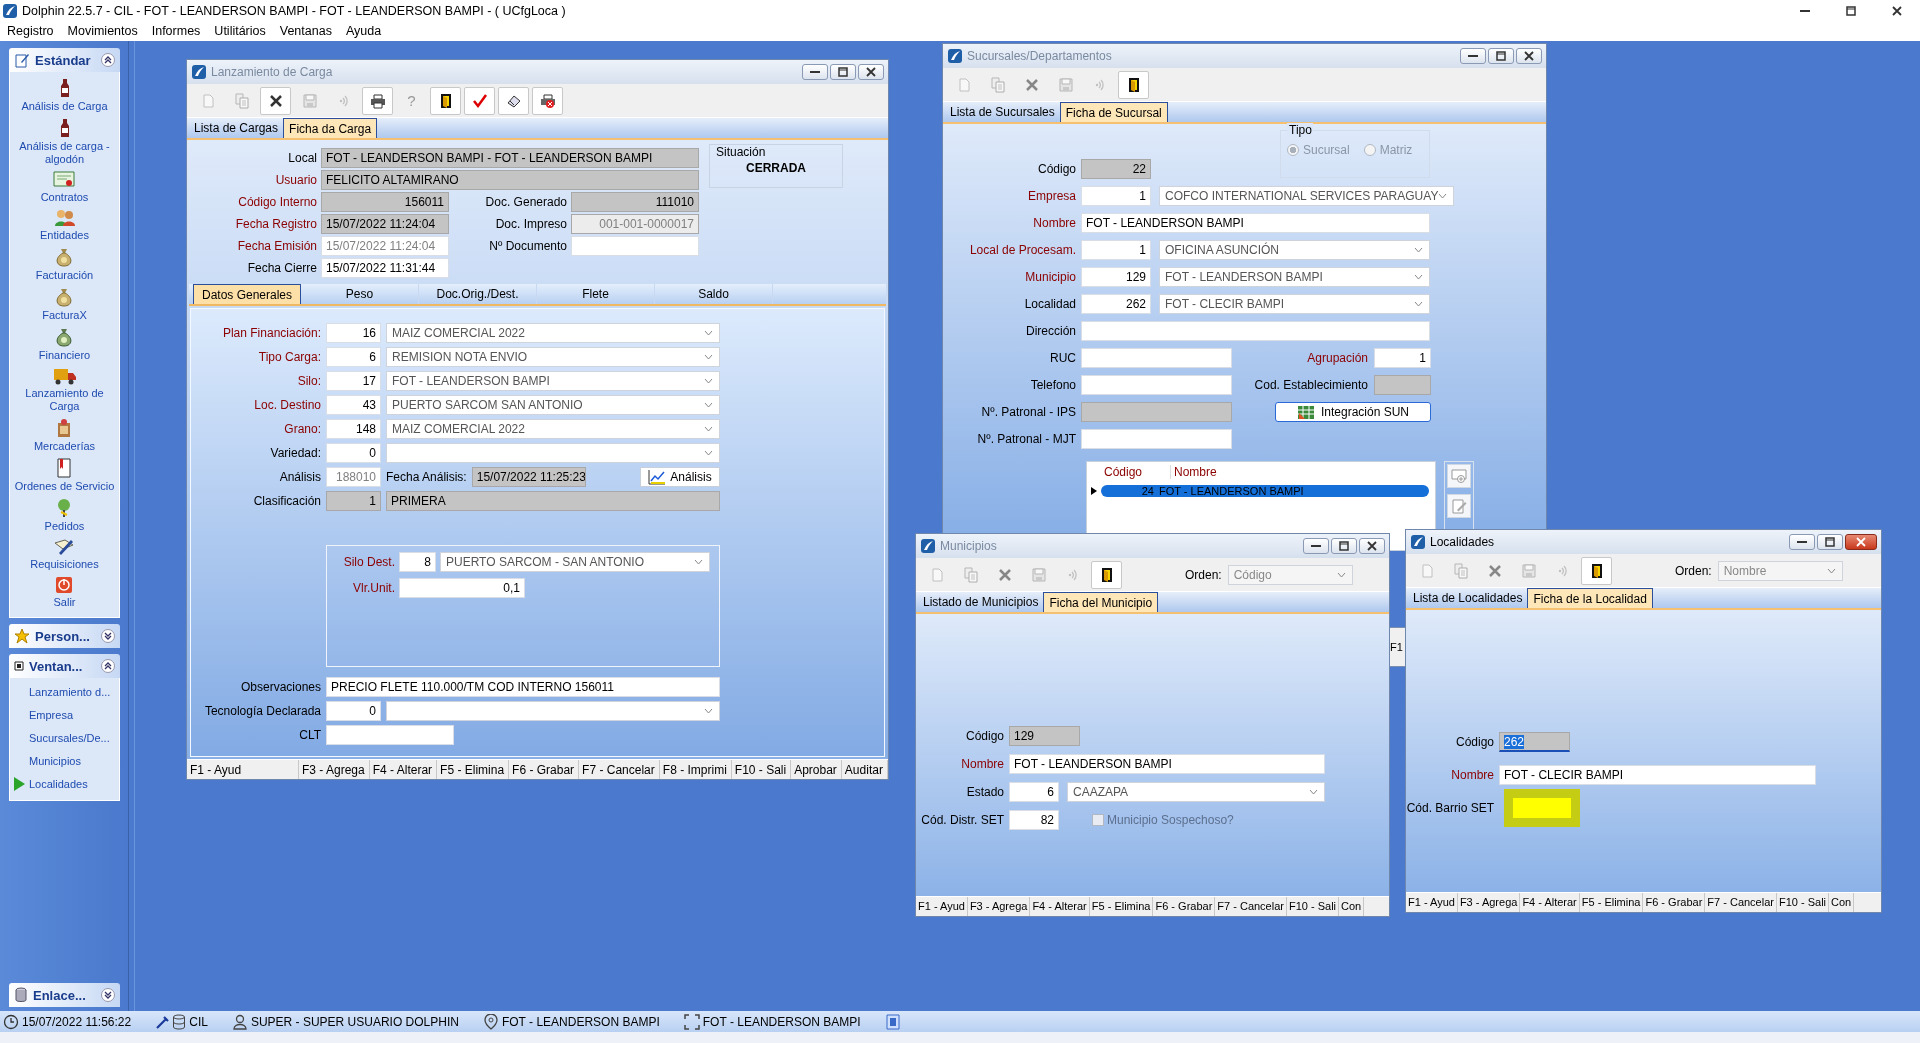 The height and width of the screenshot is (1043, 1920). Describe the element at coordinates (236, 128) in the screenshot. I see `tab: Lista de Cargas` at that location.